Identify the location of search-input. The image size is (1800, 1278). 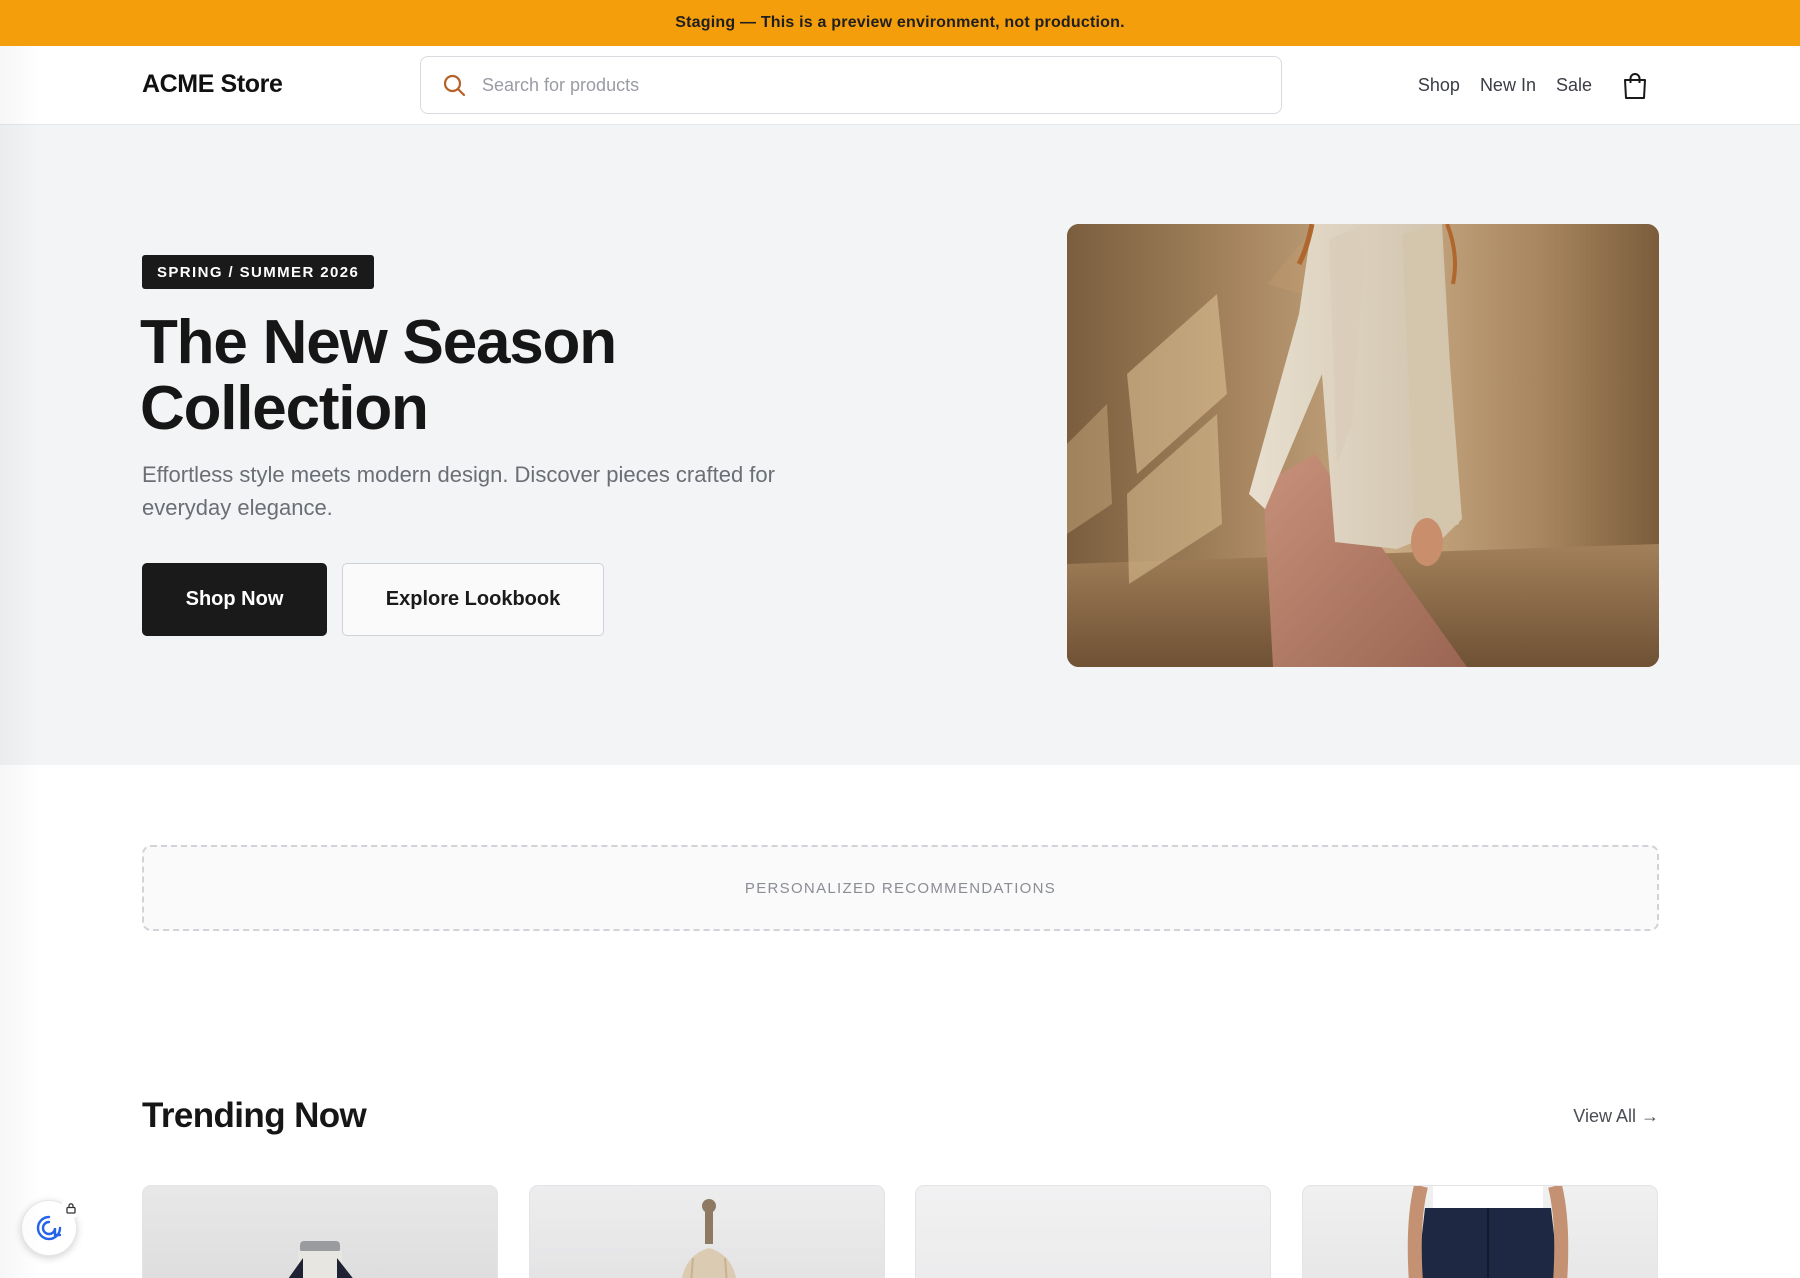
(881, 85).